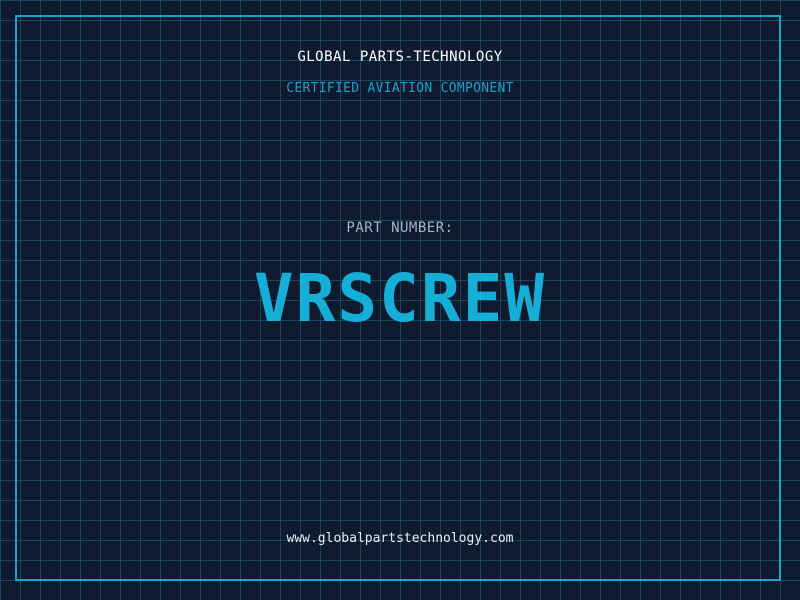 The height and width of the screenshot is (600, 800). I want to click on part-number-label: PART NUMBER:, so click(400, 228).